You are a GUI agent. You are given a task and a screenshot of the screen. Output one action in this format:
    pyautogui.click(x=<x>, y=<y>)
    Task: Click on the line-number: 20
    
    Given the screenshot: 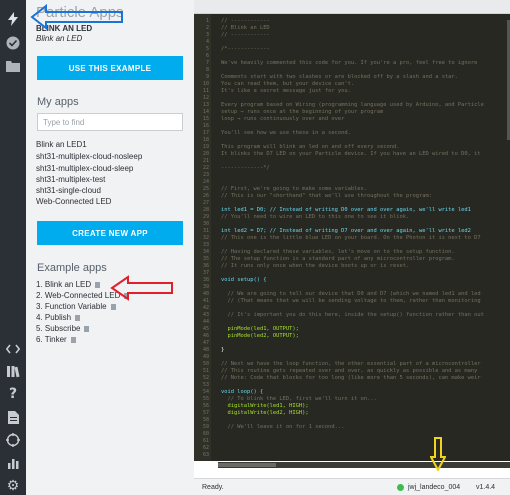 What is the action you would take?
    pyautogui.click(x=205, y=154)
    